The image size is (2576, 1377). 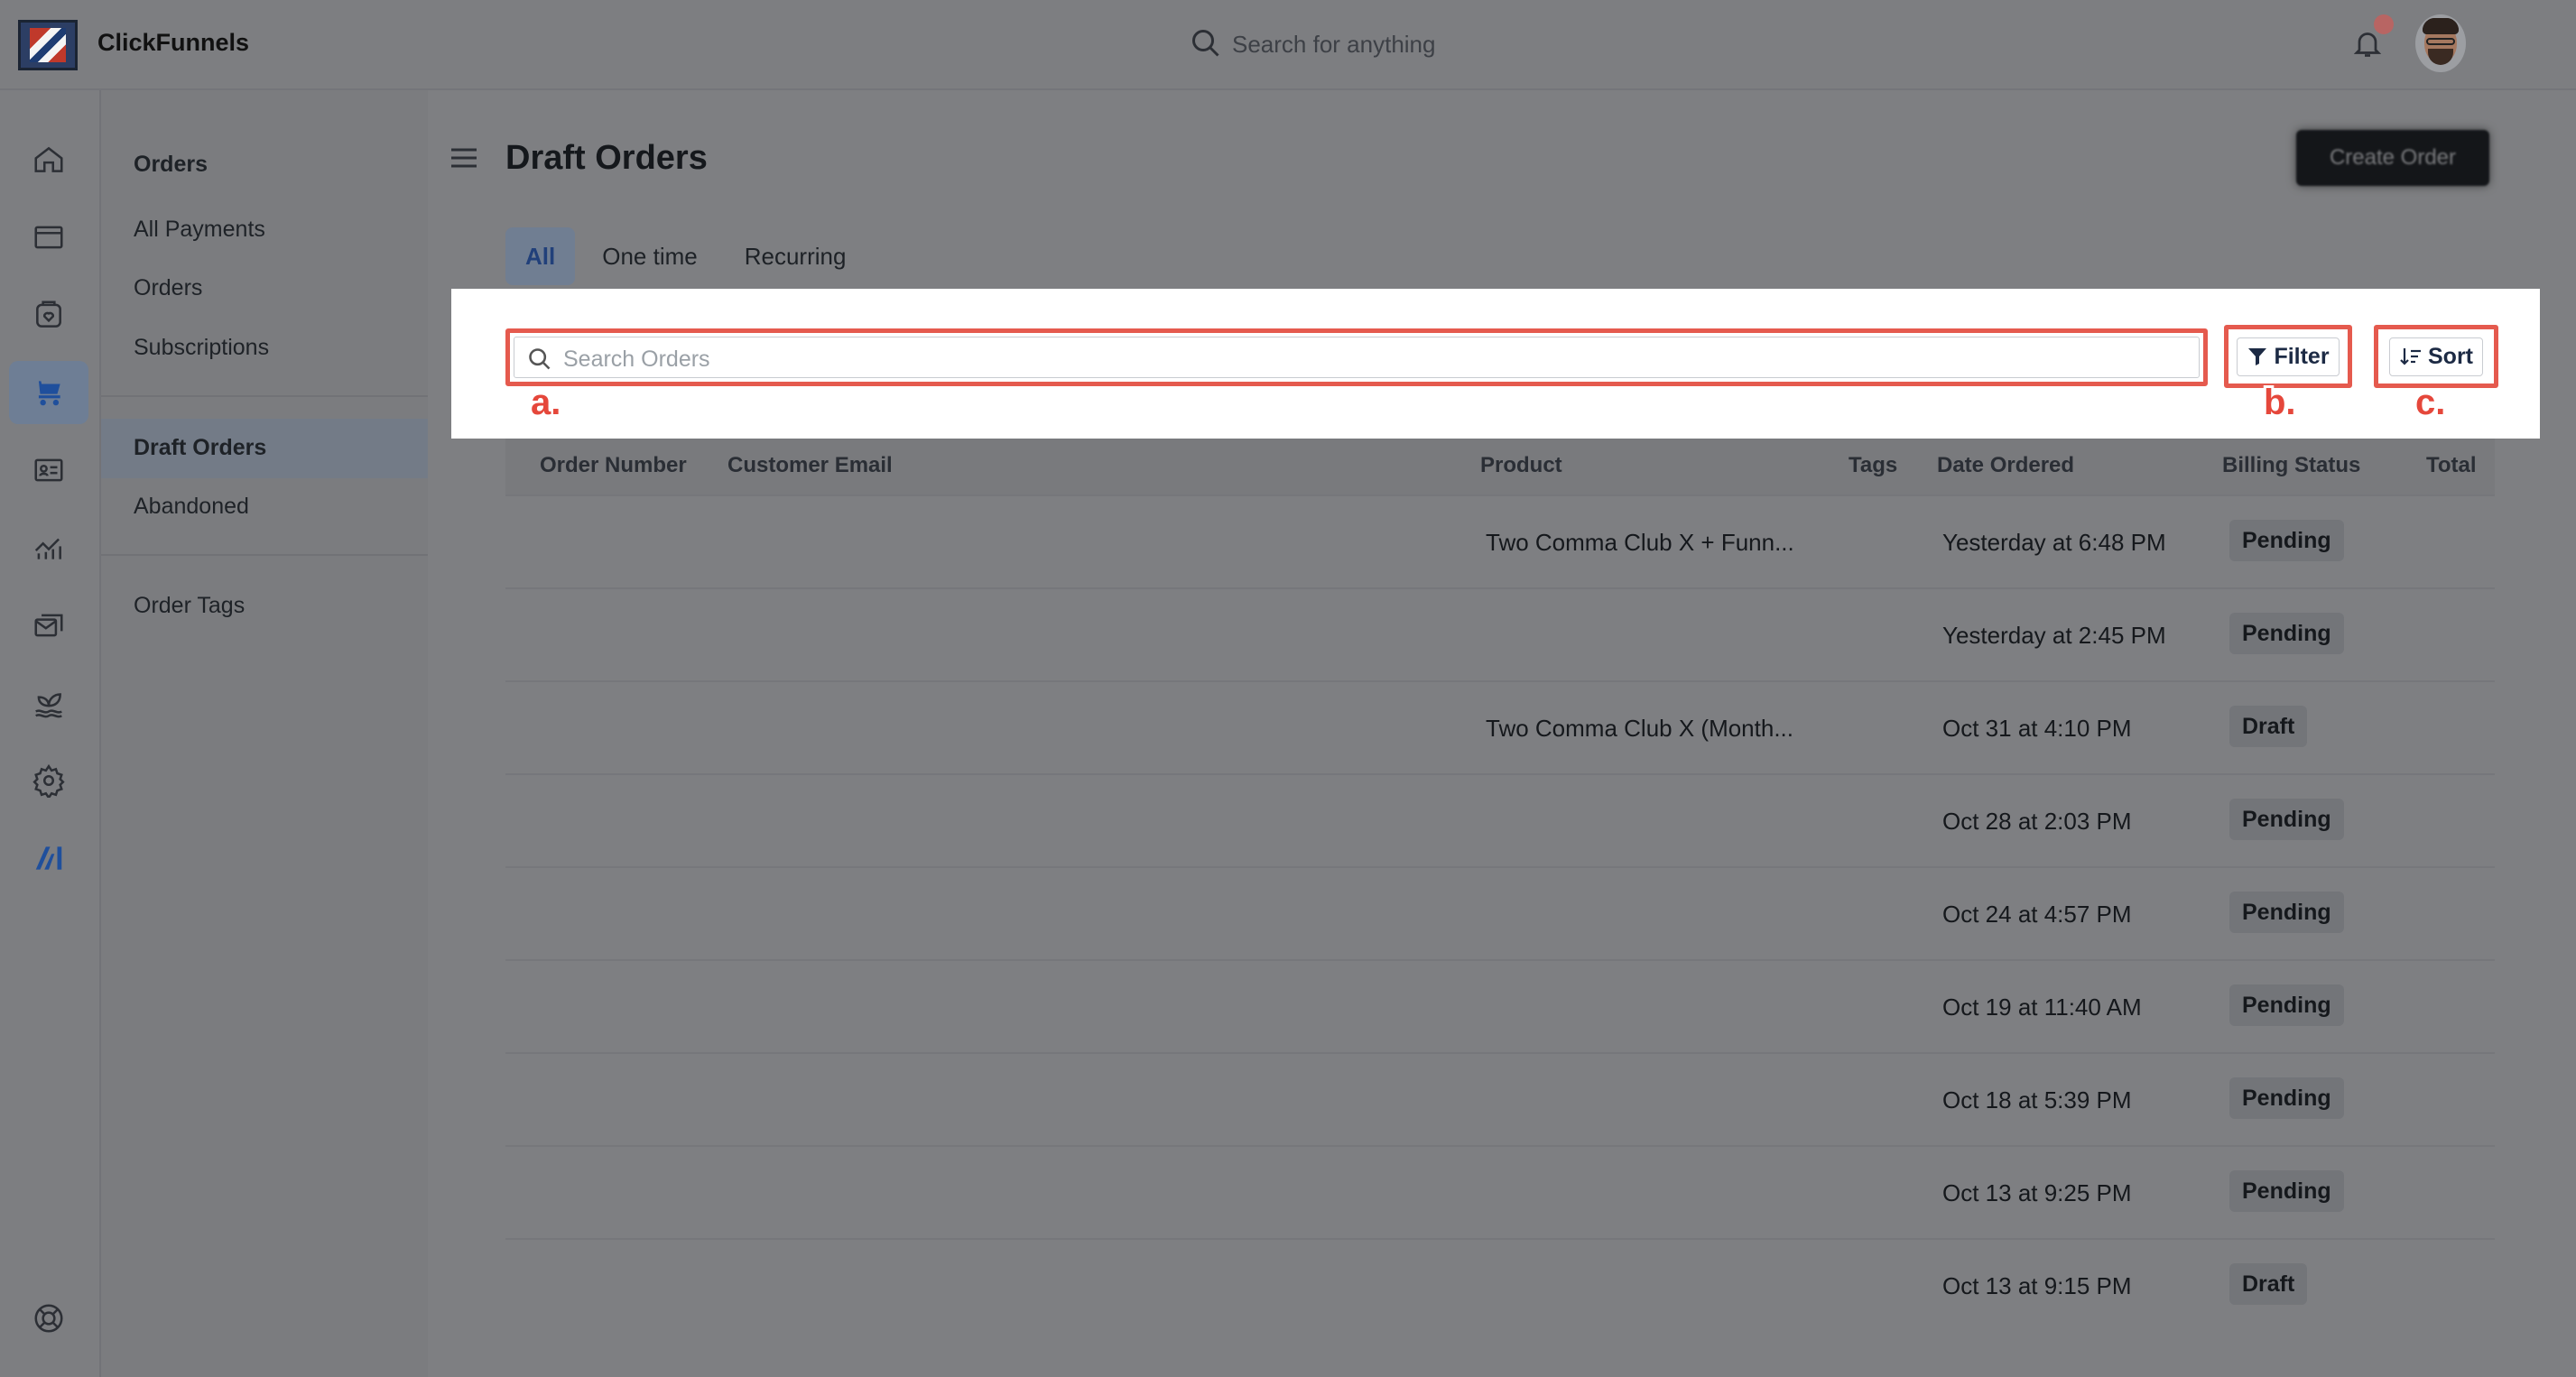 I want to click on date-ordered-cell: Oct 13 at 9:15 PM, so click(x=2037, y=1285).